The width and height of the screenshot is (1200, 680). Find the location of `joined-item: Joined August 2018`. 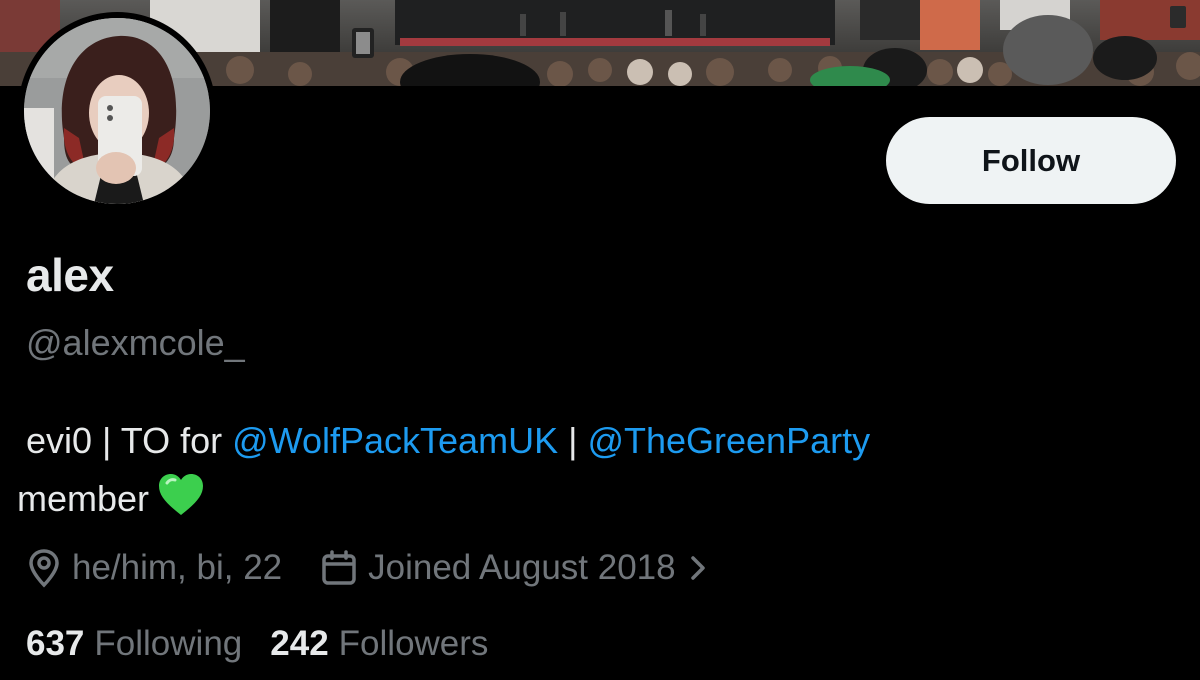

joined-item: Joined August 2018 is located at coordinates (512, 568).